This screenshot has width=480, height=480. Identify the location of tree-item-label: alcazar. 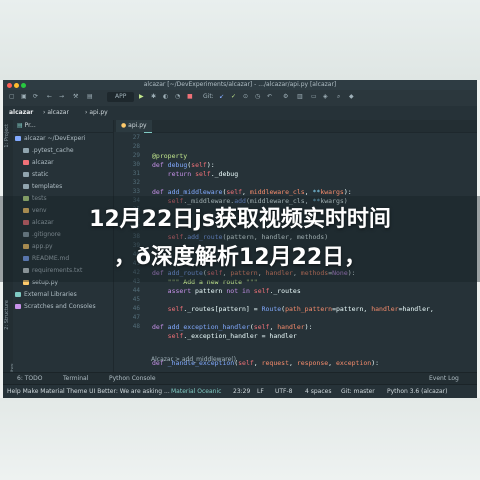
(43, 162).